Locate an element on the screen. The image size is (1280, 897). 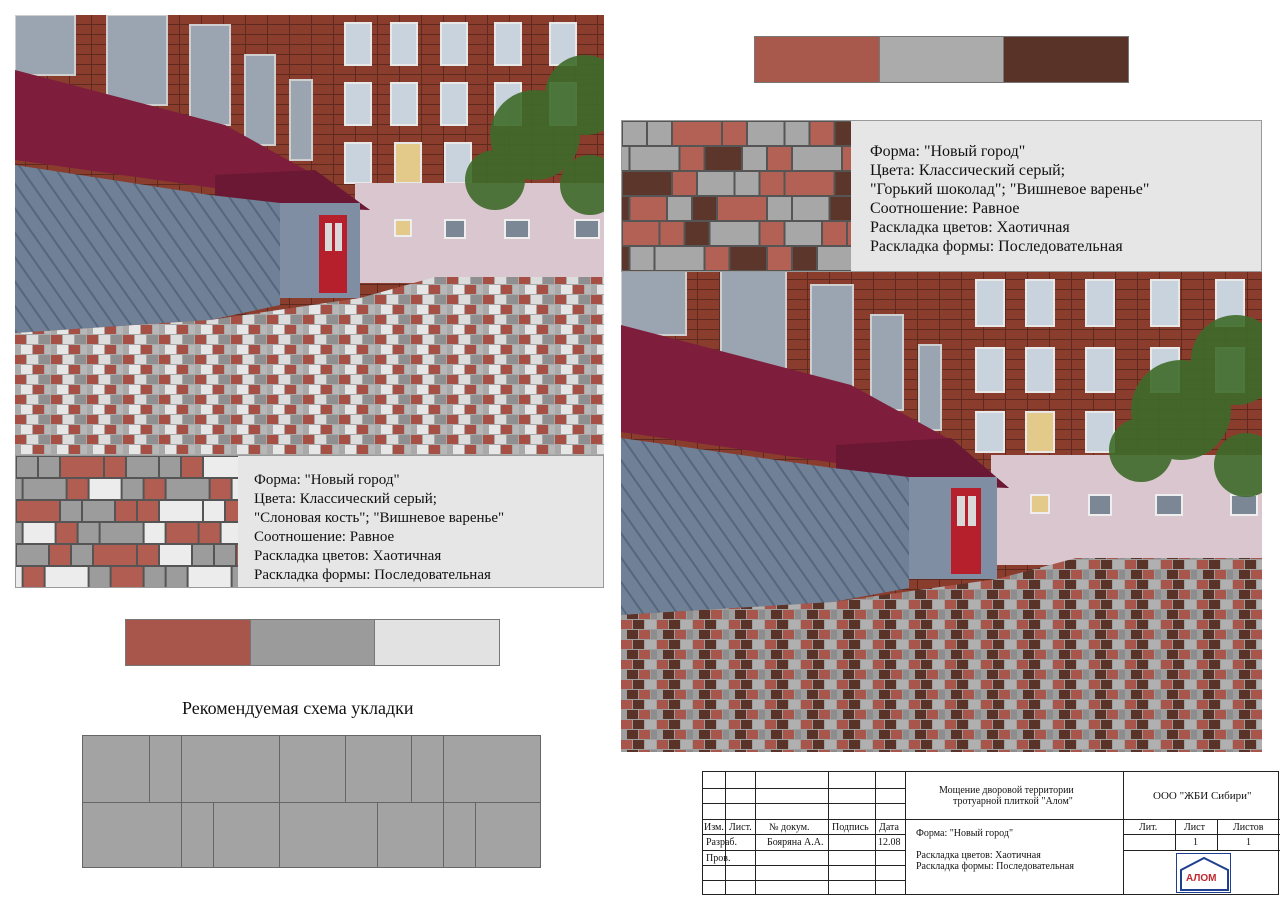
header-doc-number: № докум. is located at coordinates (789, 827).